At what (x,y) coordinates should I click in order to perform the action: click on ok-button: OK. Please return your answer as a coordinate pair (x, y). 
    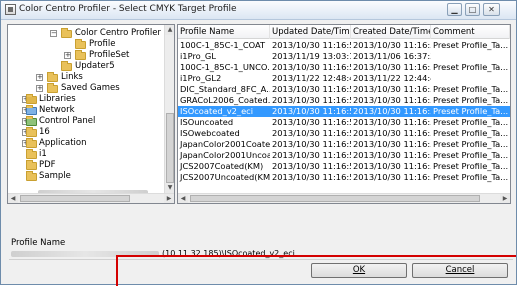
    Looking at the image, I should click on (359, 270).